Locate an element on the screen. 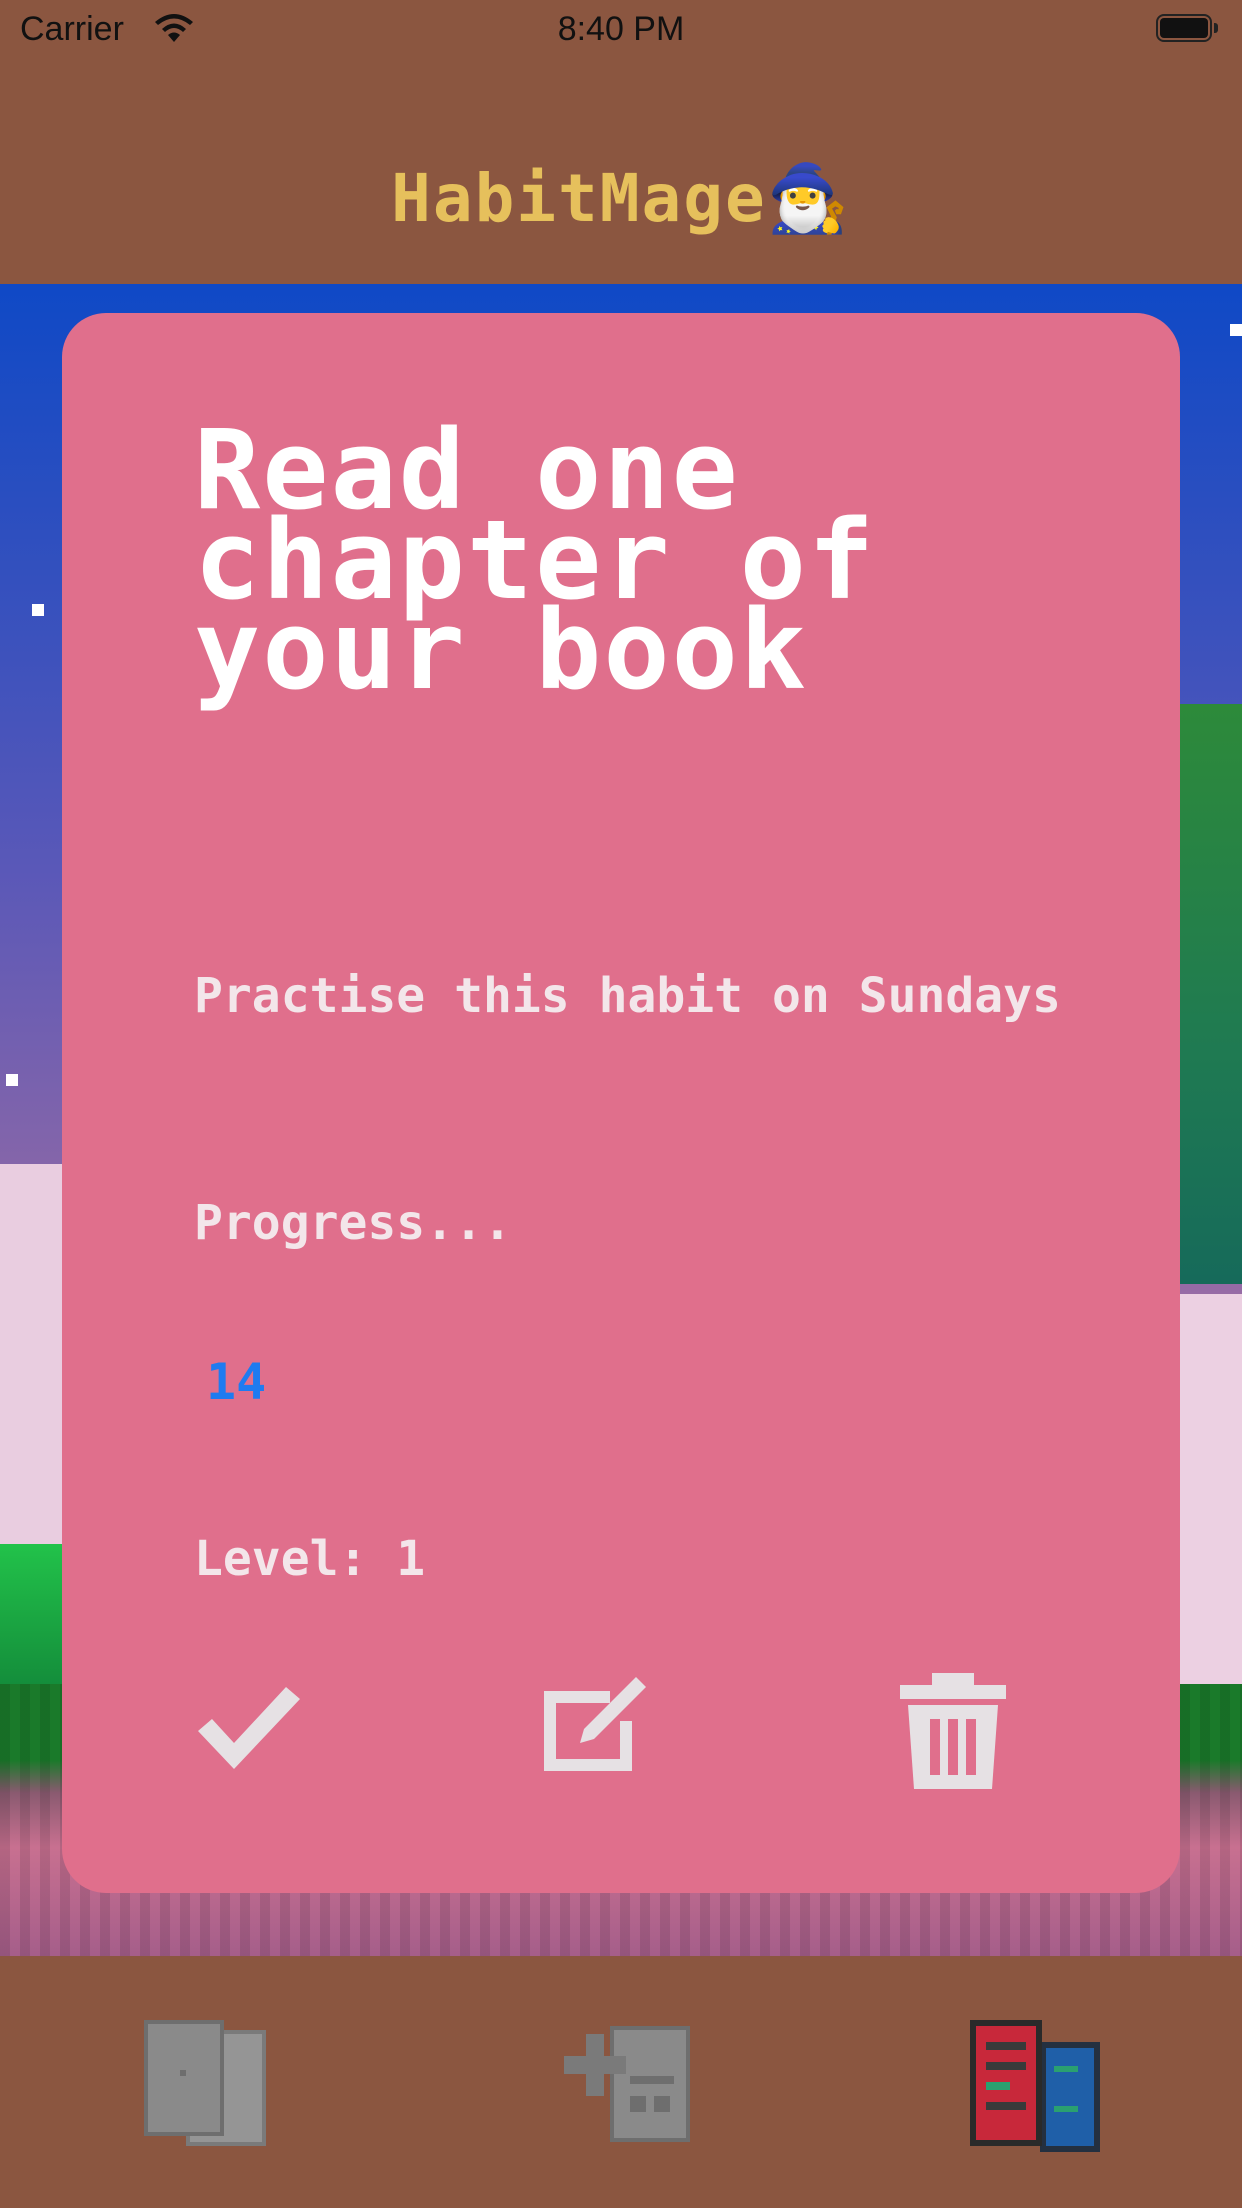 The height and width of the screenshot is (2208, 1242). habit-title: Read one chapter of your book is located at coordinates (535, 560).